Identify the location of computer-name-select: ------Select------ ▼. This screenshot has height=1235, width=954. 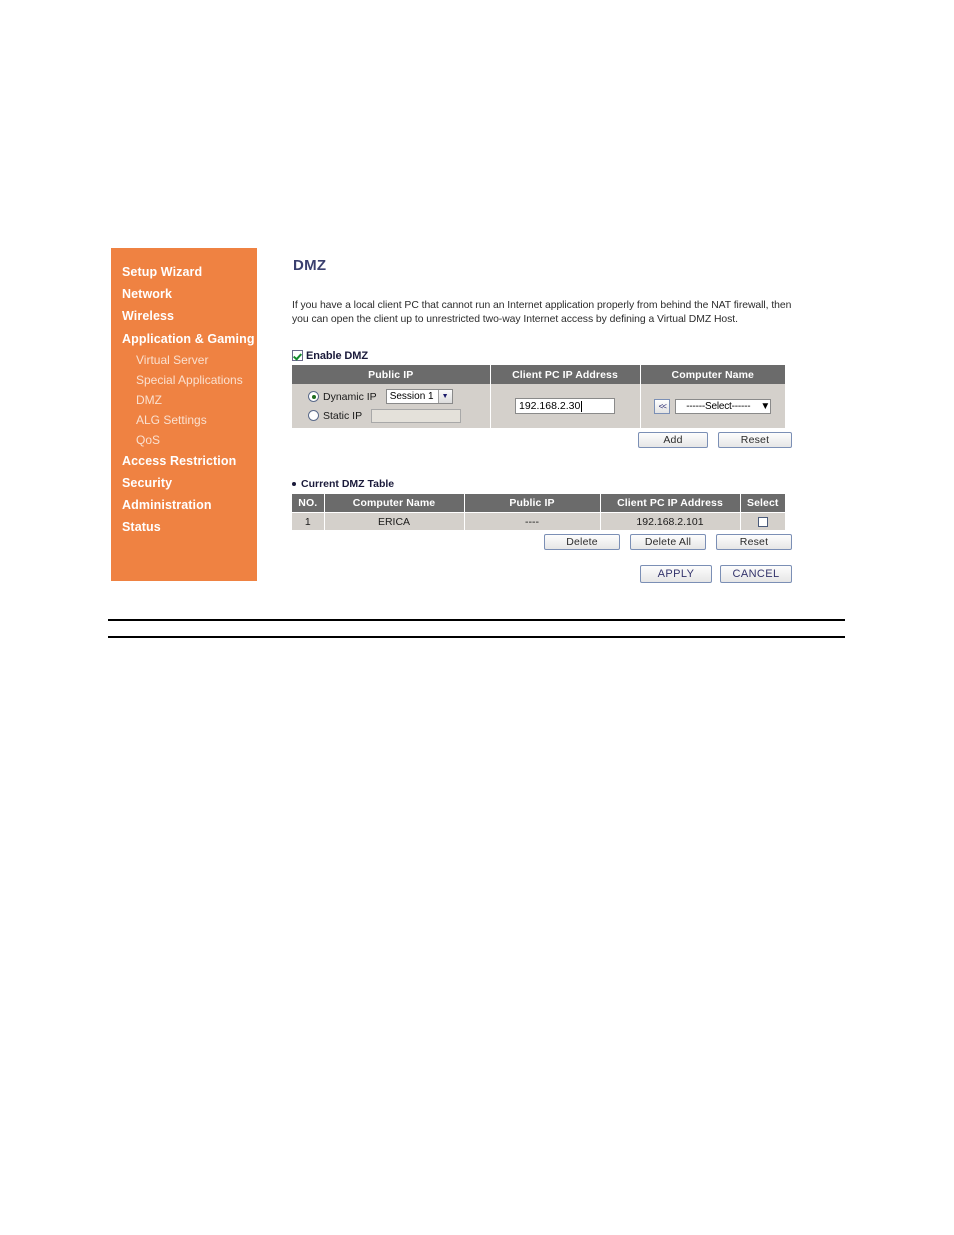
(723, 406).